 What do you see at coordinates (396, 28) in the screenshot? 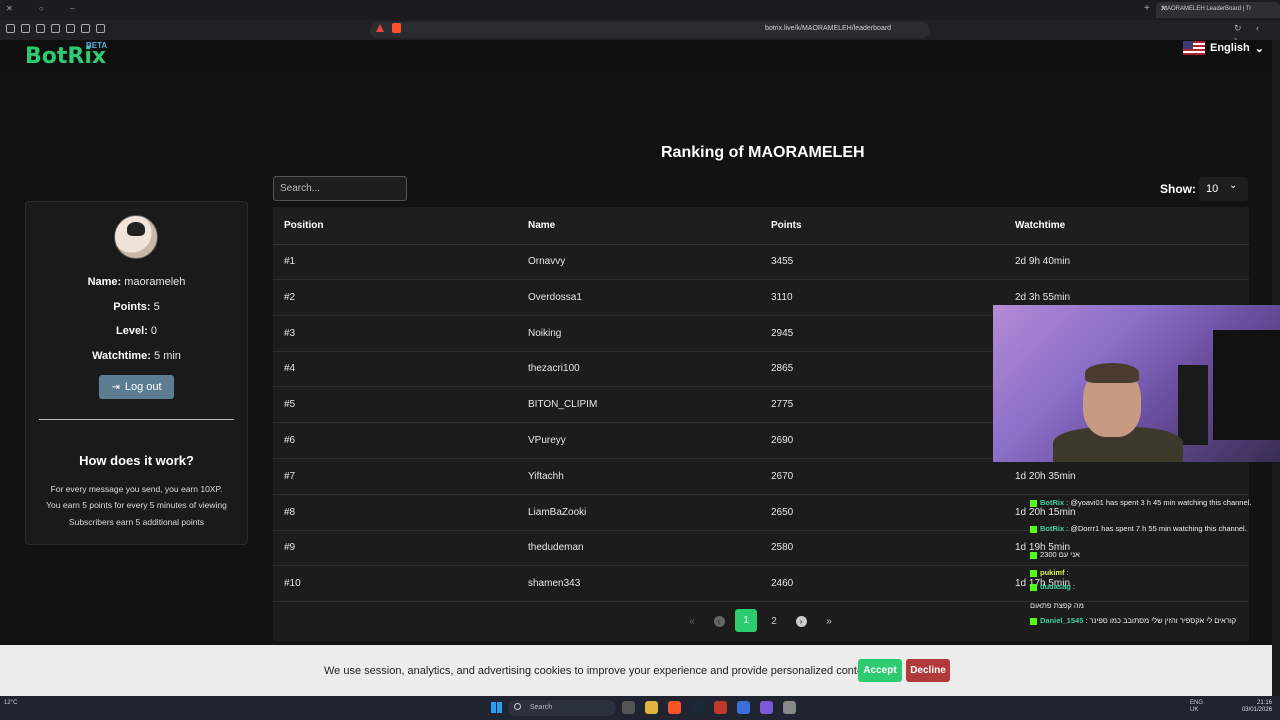
I see `brave-shields-icon` at bounding box center [396, 28].